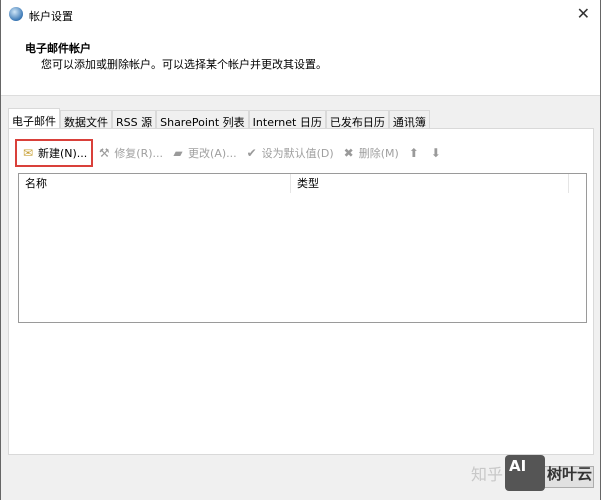  I want to click on move-up-button: ⬆, so click(414, 153).